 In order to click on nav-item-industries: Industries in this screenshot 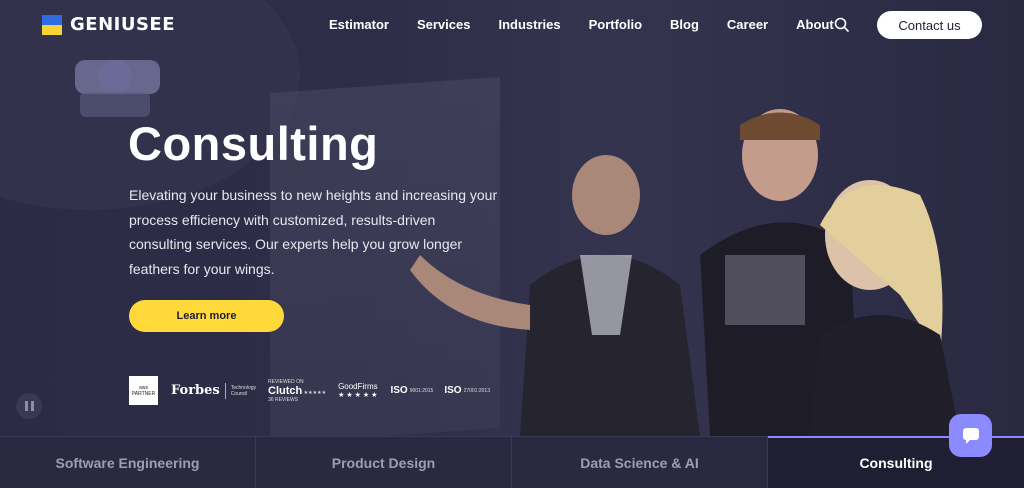, I will do `click(529, 24)`.